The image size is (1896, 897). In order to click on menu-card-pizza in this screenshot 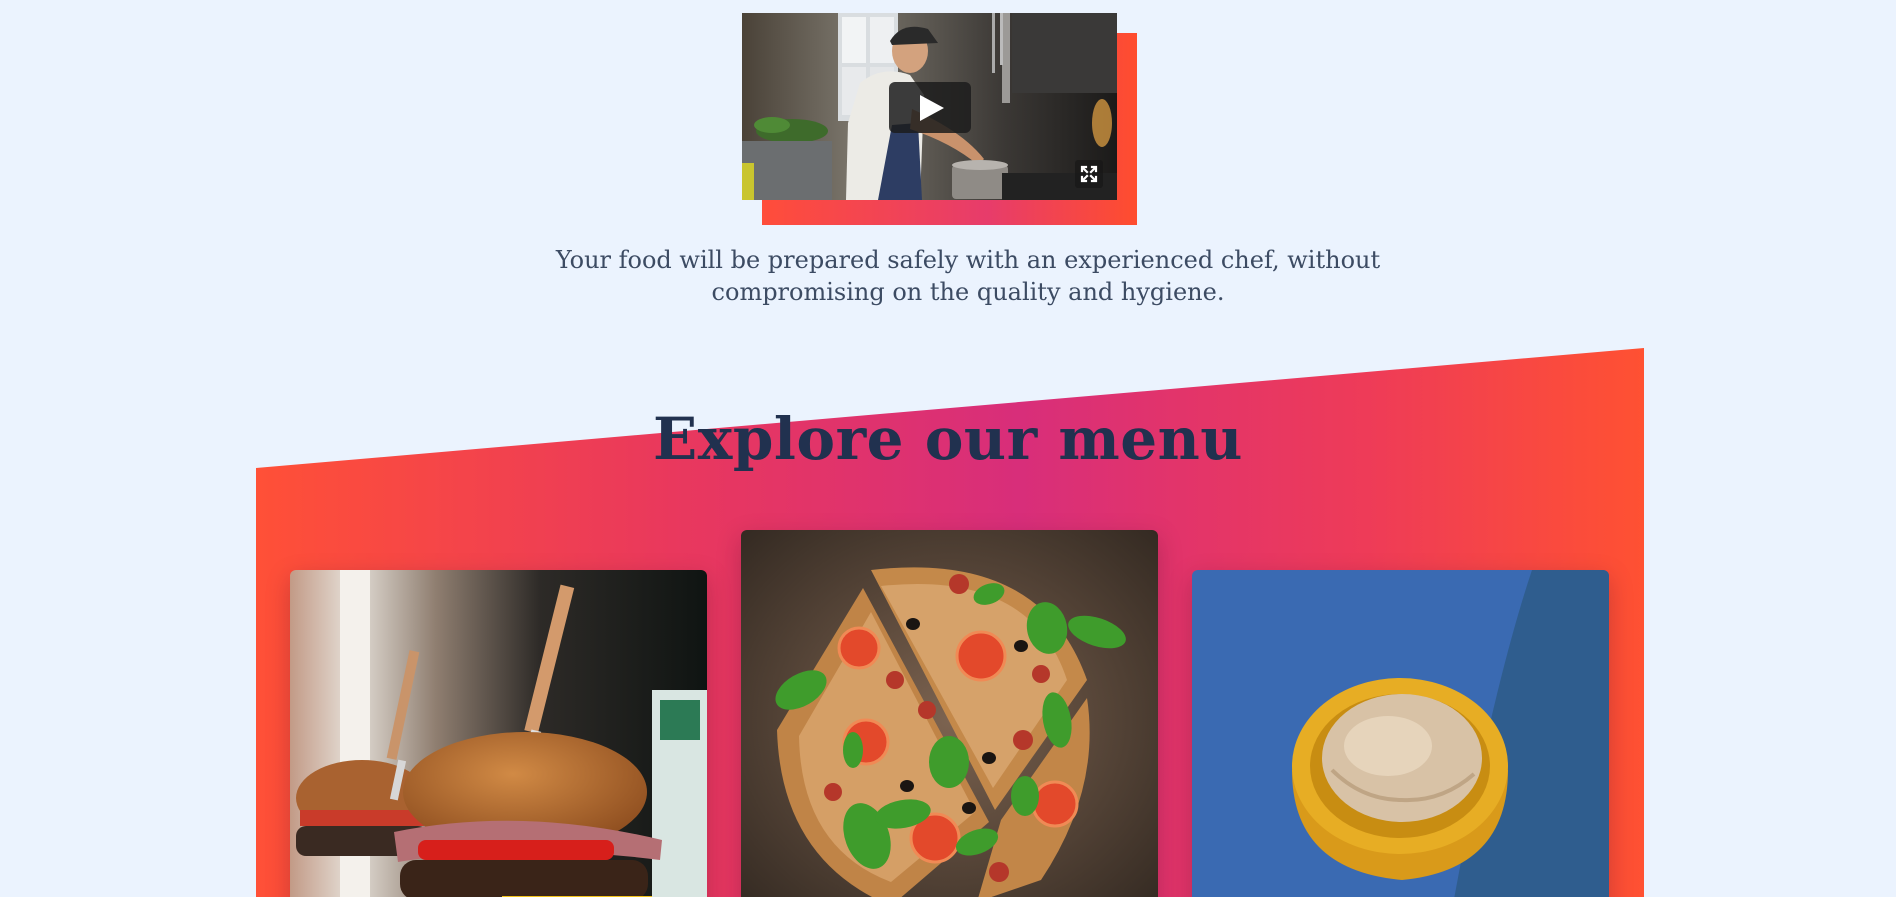, I will do `click(949, 713)`.